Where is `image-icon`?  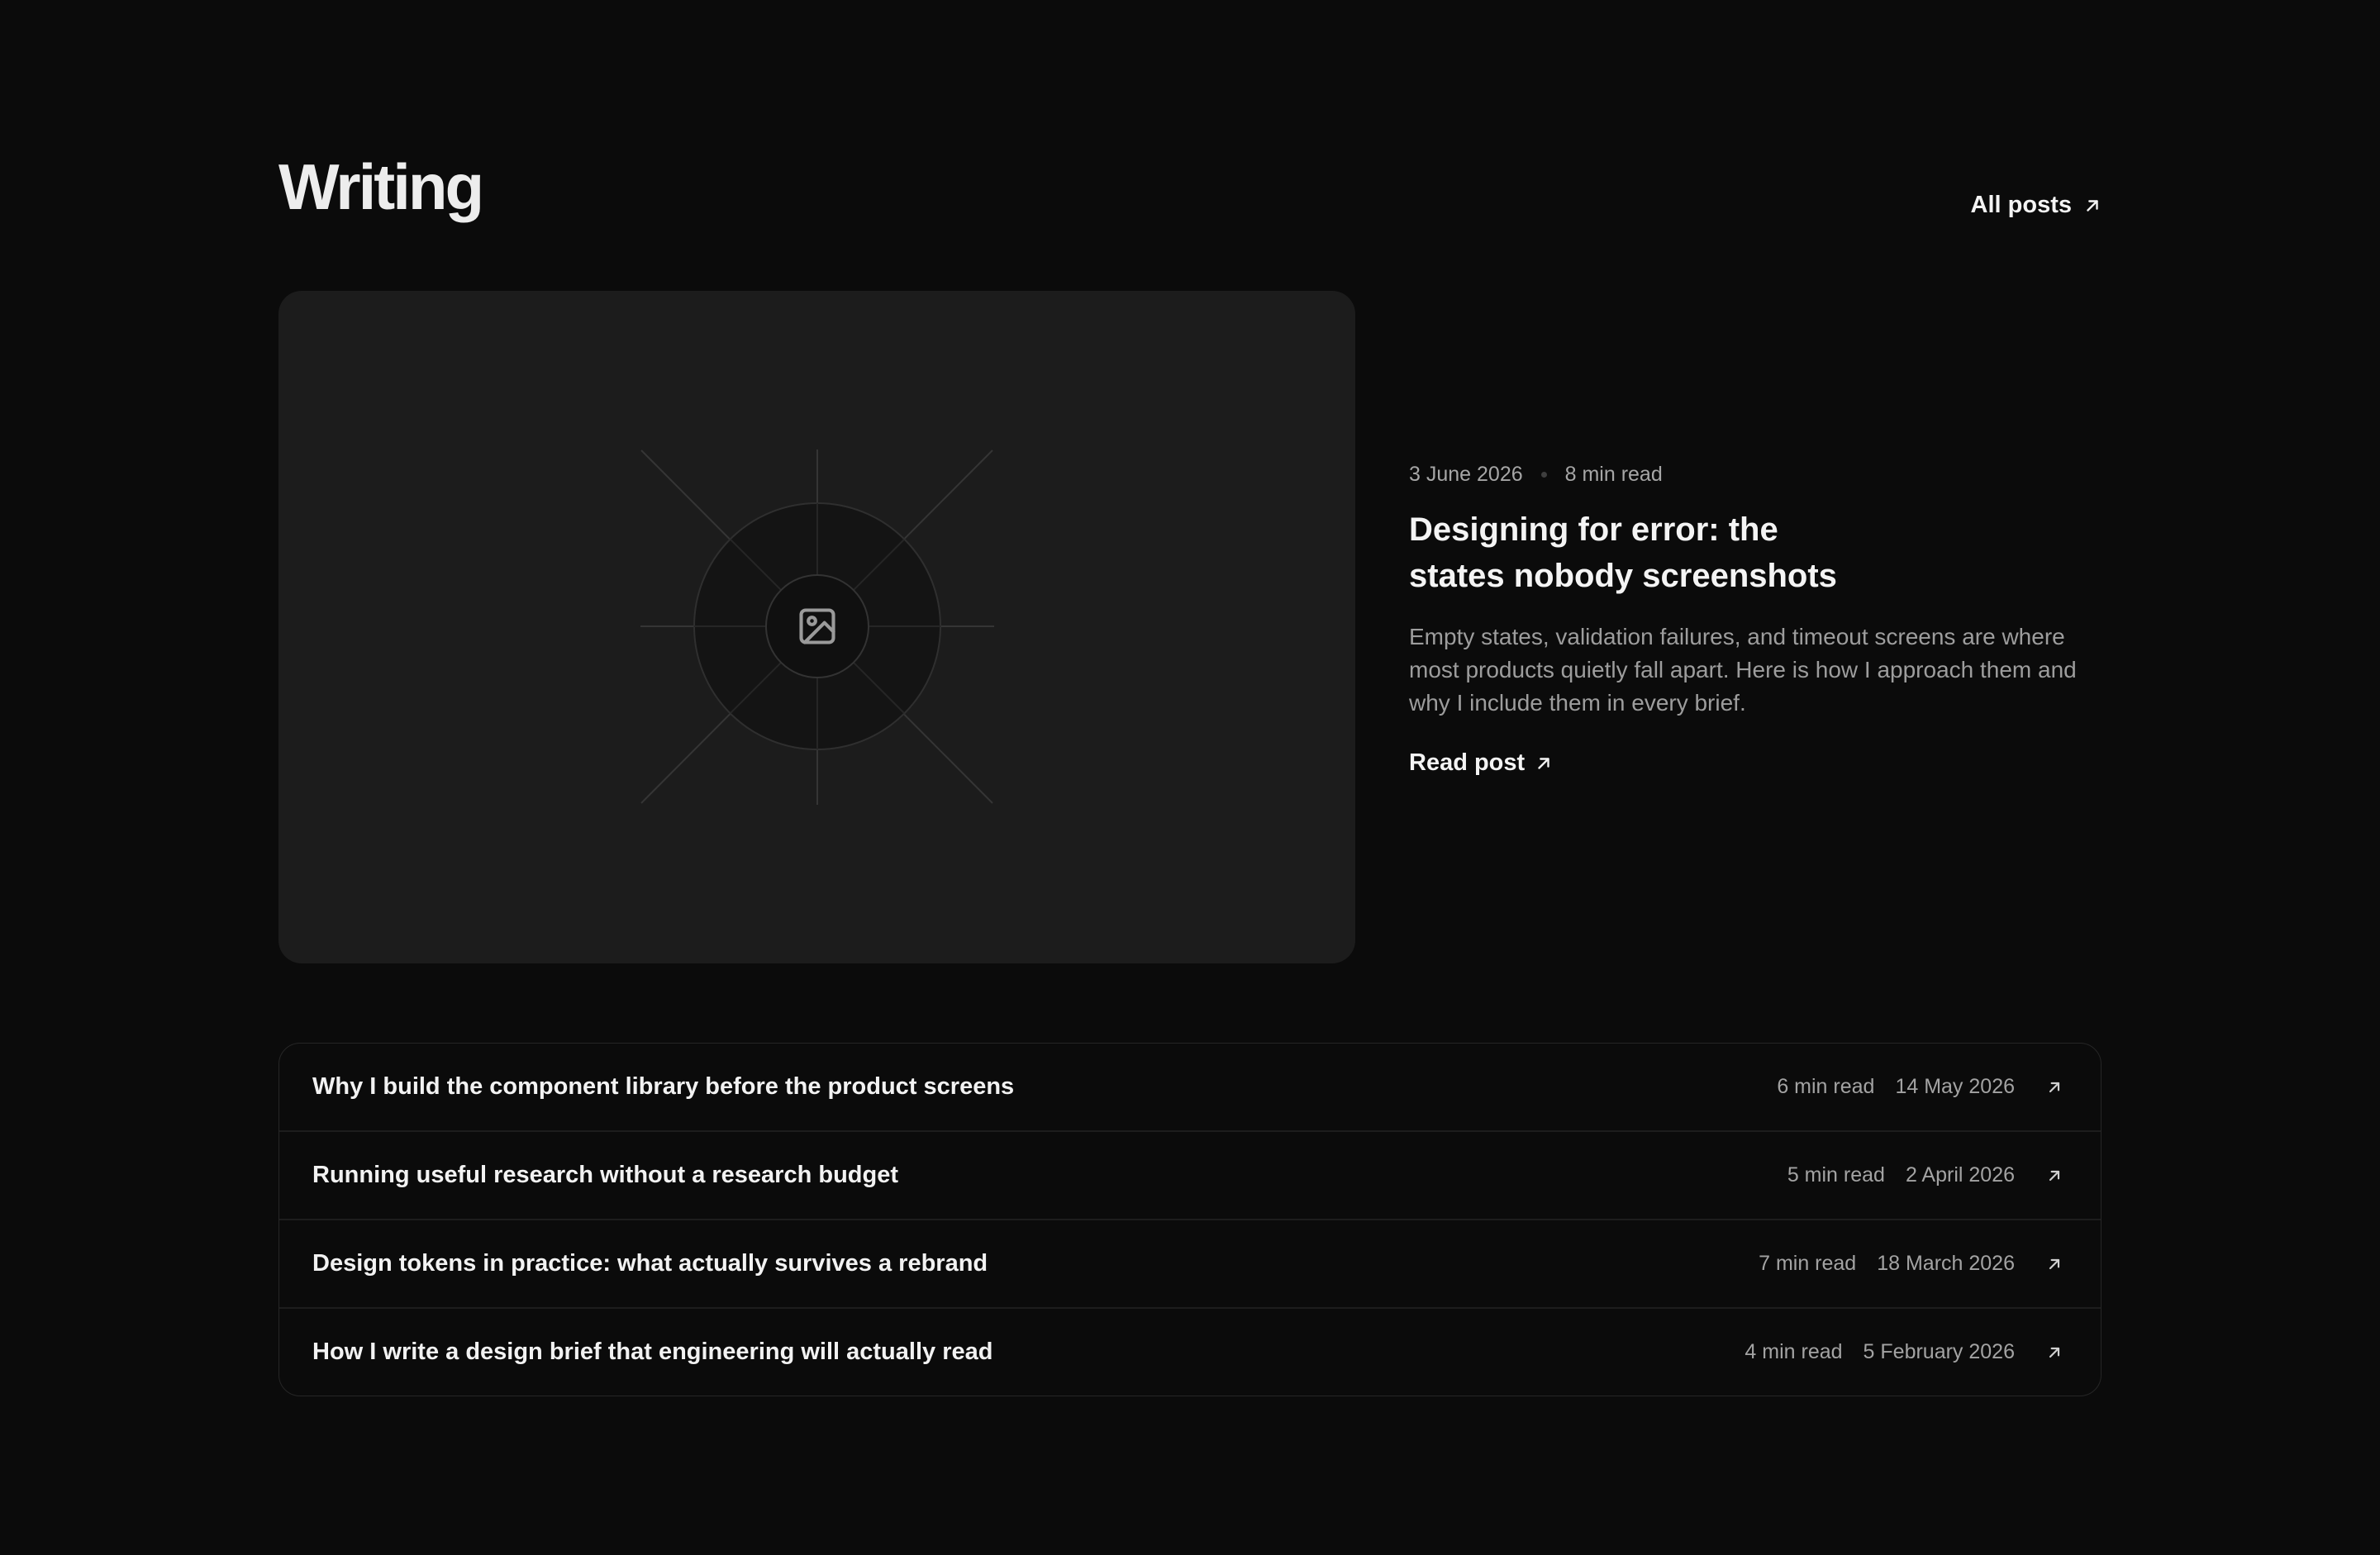 image-icon is located at coordinates (817, 626).